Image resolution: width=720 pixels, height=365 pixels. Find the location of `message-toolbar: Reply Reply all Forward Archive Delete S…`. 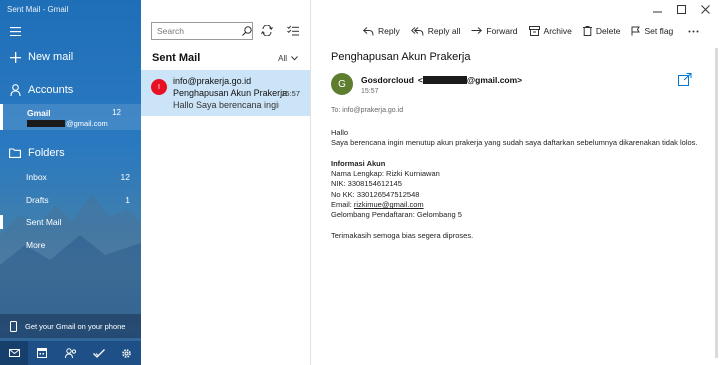

message-toolbar: Reply Reply all Forward Archive Delete S… is located at coordinates (538, 31).